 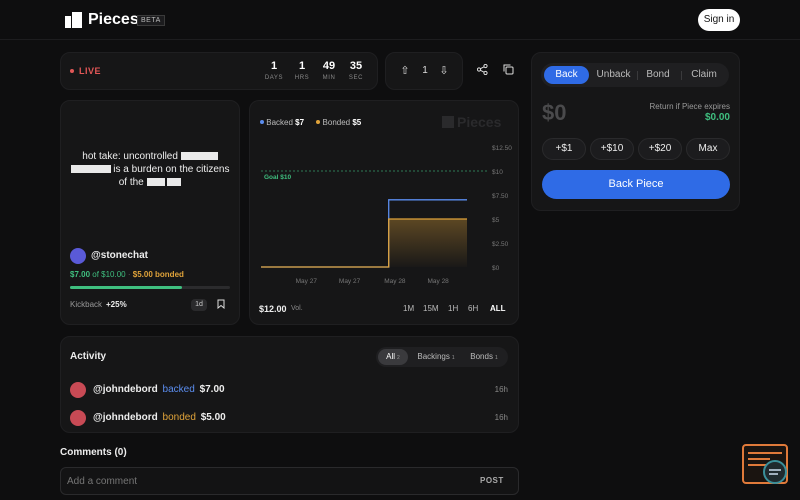 I want to click on filter-all-label: All, so click(x=391, y=356).